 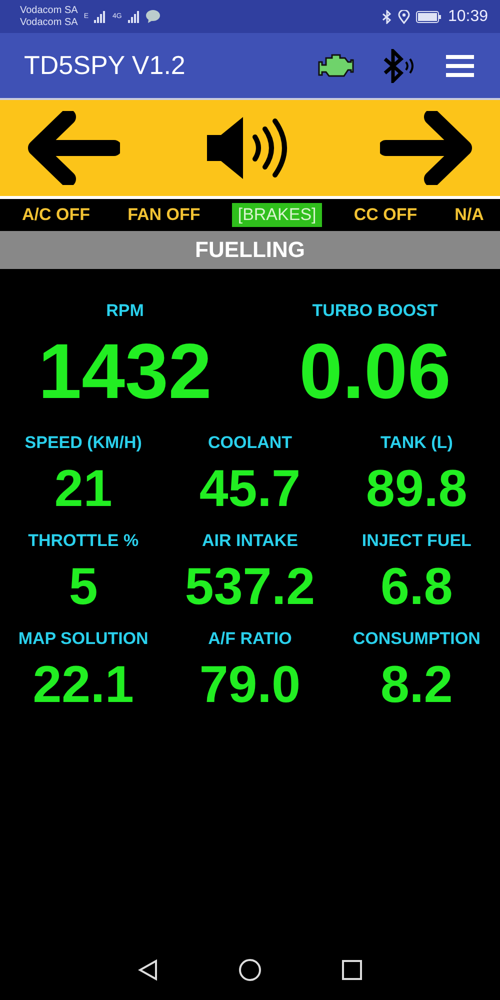 What do you see at coordinates (83, 443) in the screenshot?
I see `metric-label: SPEED (KM/H)` at bounding box center [83, 443].